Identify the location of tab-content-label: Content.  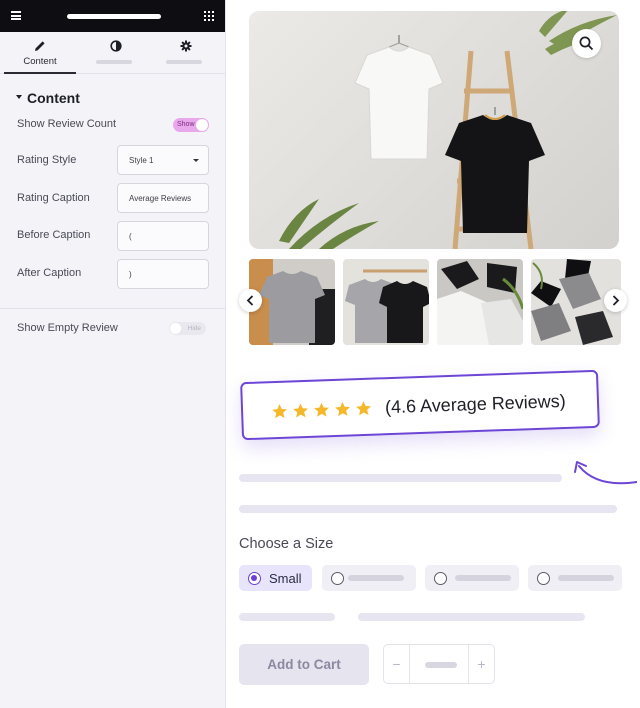
(40, 61).